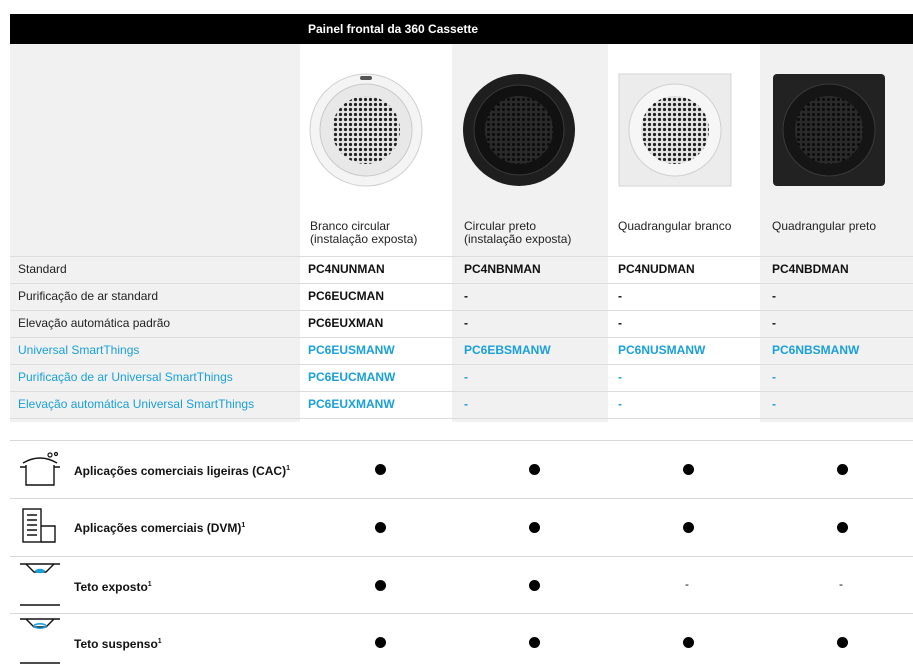 This screenshot has width=913, height=666. What do you see at coordinates (42, 269) in the screenshot?
I see `row-label: Standard` at bounding box center [42, 269].